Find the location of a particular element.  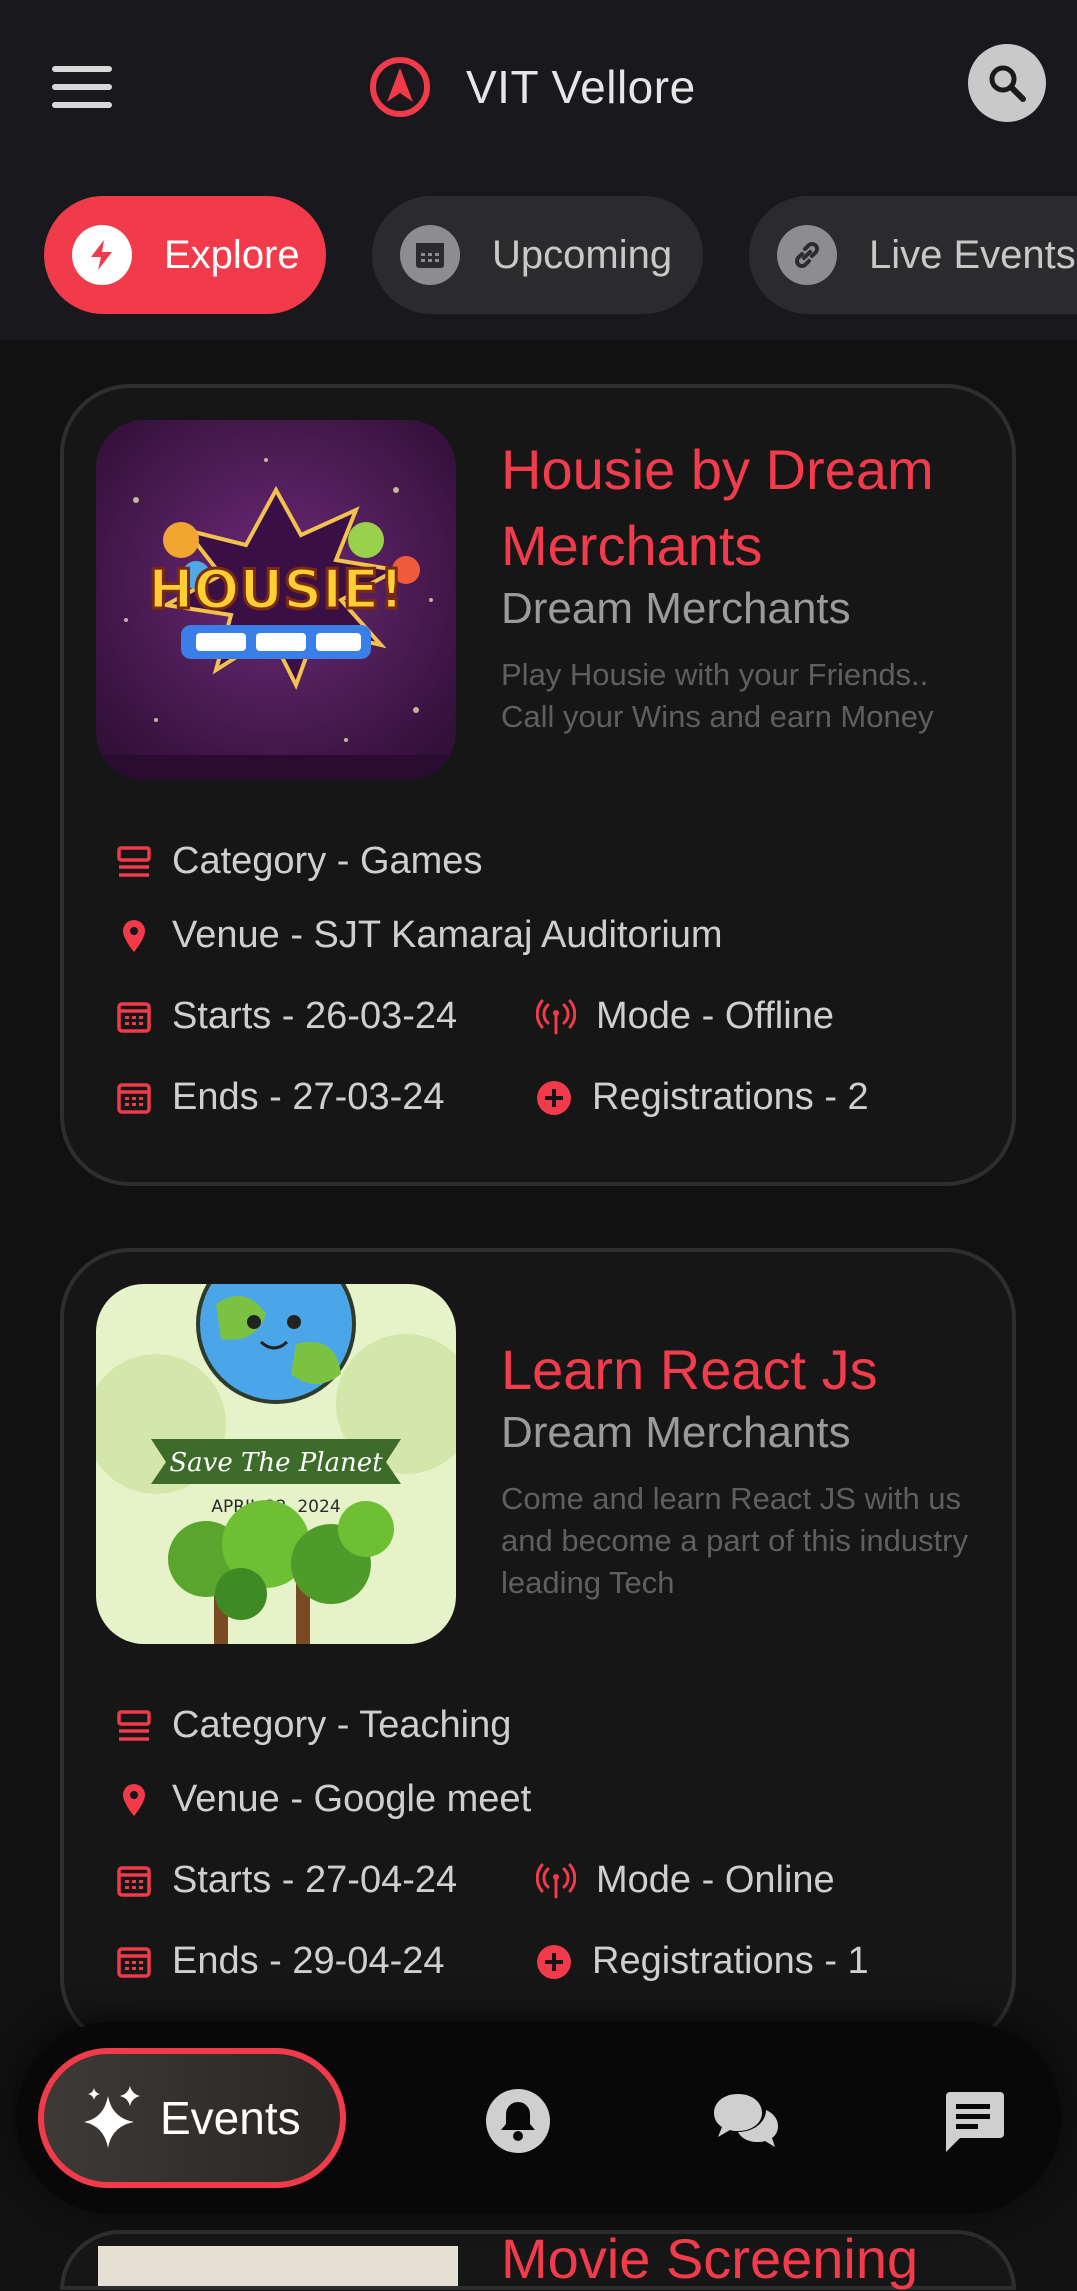

event-category: Category - Teaching is located at coordinates (313, 1725).